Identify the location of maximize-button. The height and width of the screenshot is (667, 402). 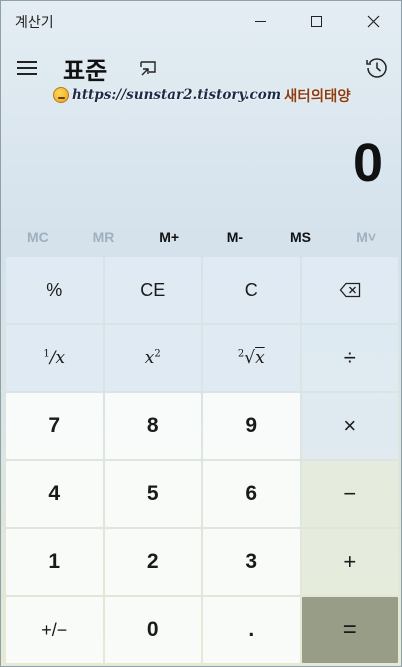
(316, 21).